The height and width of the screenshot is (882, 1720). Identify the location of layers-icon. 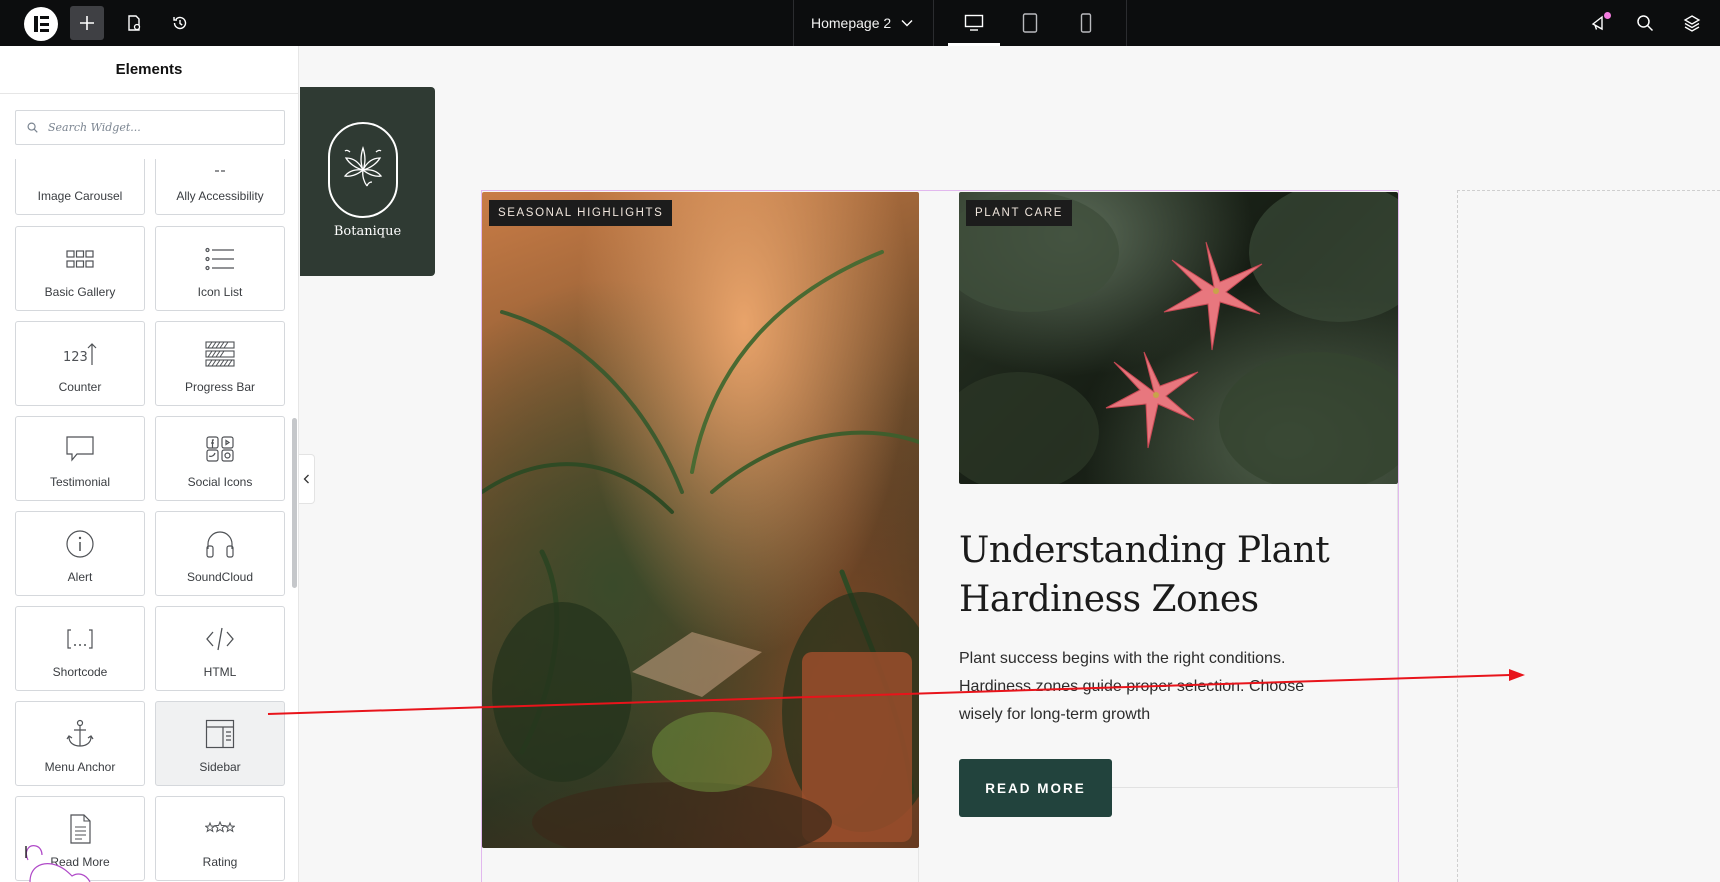
(1692, 23).